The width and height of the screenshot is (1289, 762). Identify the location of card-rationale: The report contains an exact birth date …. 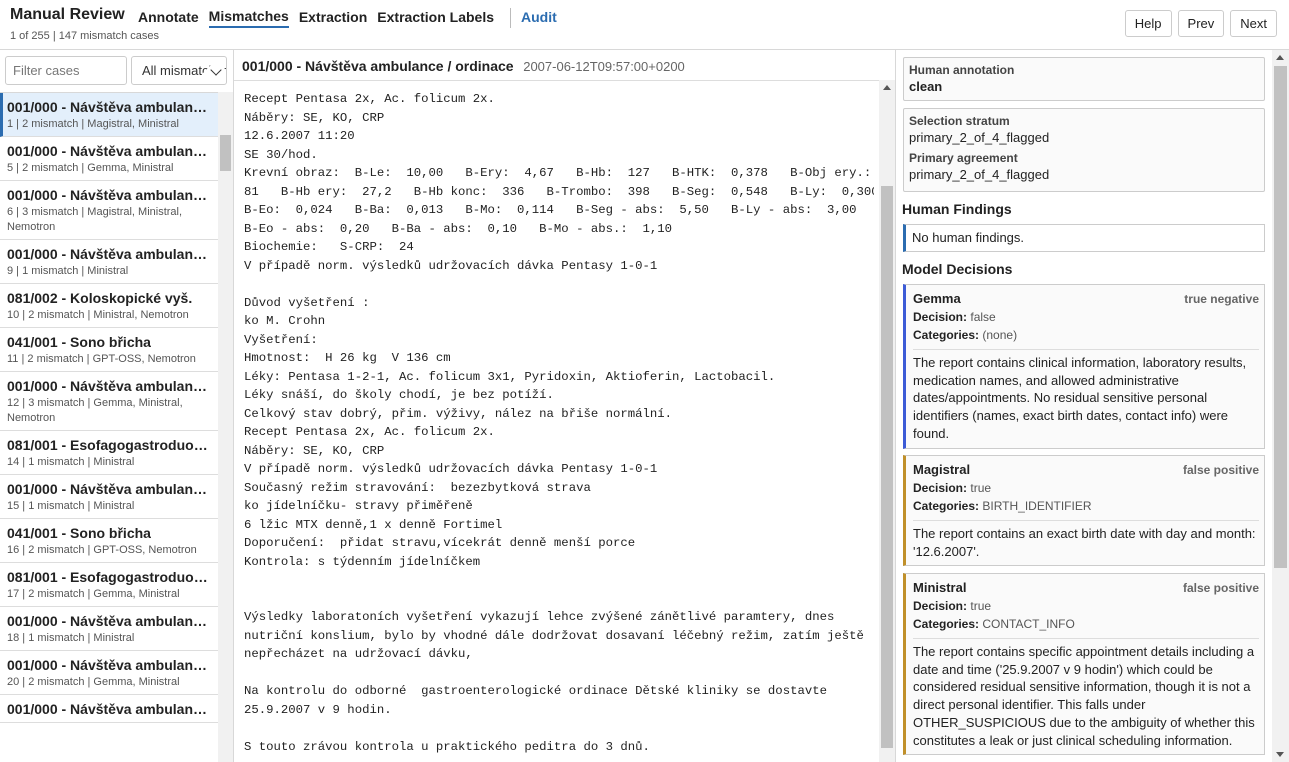
(1086, 540).